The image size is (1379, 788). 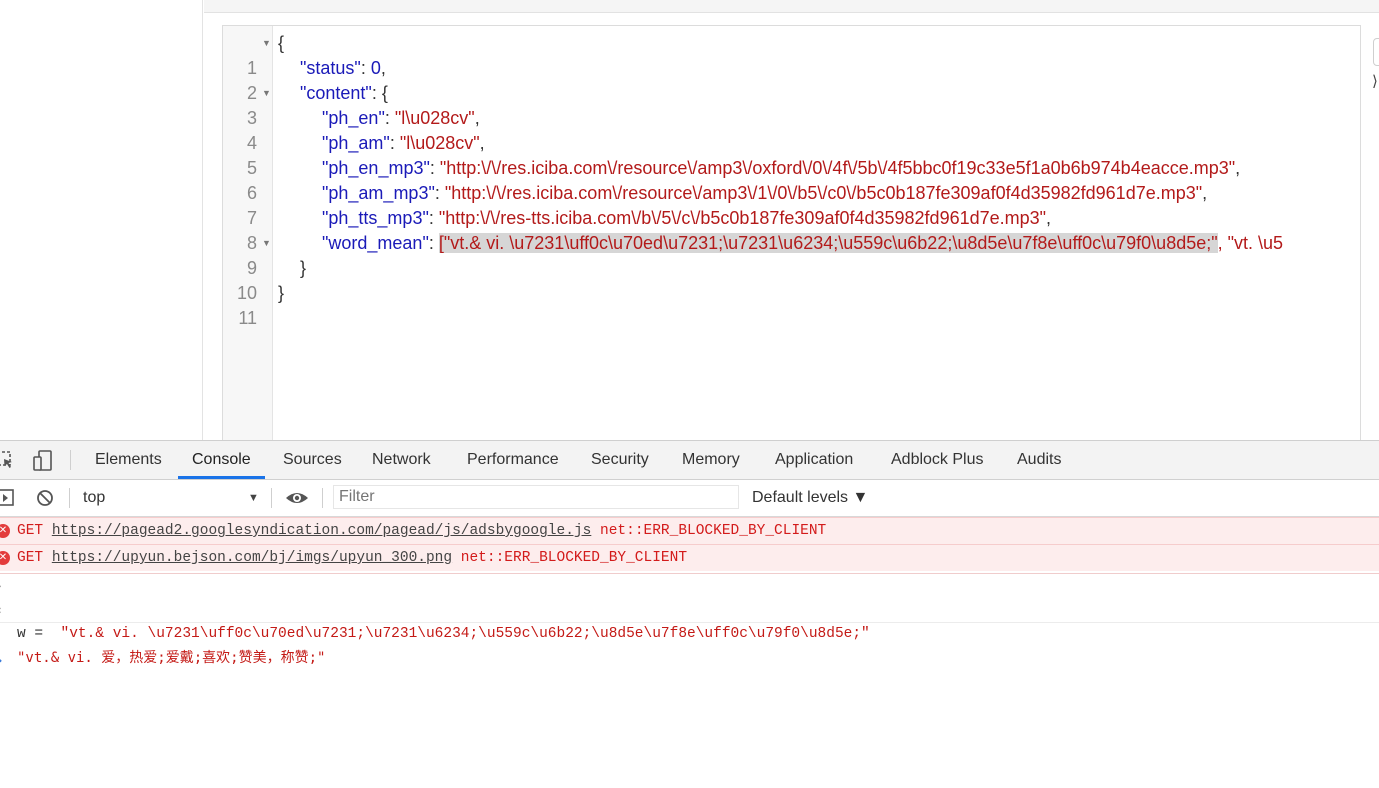 I want to click on left-panel-divider, so click(x=202, y=220).